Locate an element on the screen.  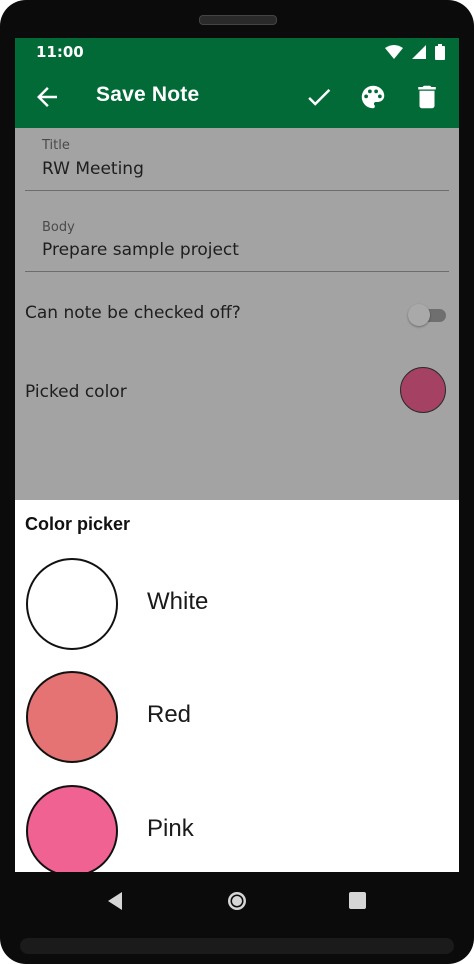
body-field: Body Prepare sample project is located at coordinates (237, 246).